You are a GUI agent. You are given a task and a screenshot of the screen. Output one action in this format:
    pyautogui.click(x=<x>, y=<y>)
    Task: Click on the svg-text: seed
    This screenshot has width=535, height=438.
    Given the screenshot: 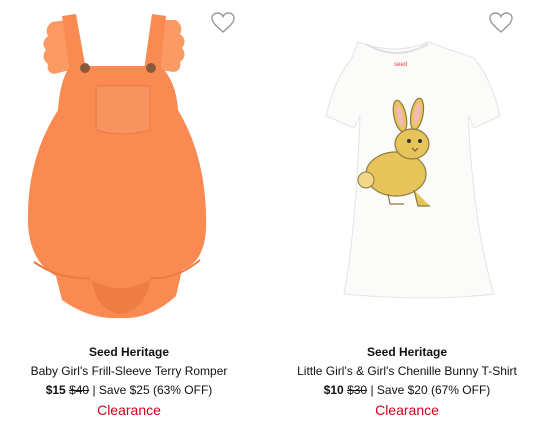 What is the action you would take?
    pyautogui.click(x=400, y=65)
    